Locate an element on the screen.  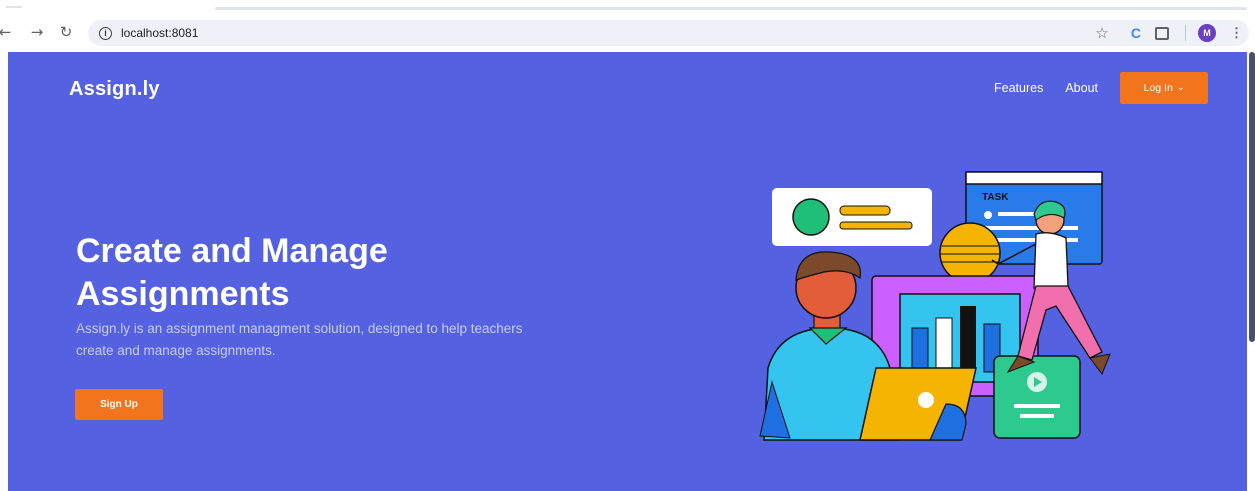
nav-features-link: Features is located at coordinates (1018, 88).